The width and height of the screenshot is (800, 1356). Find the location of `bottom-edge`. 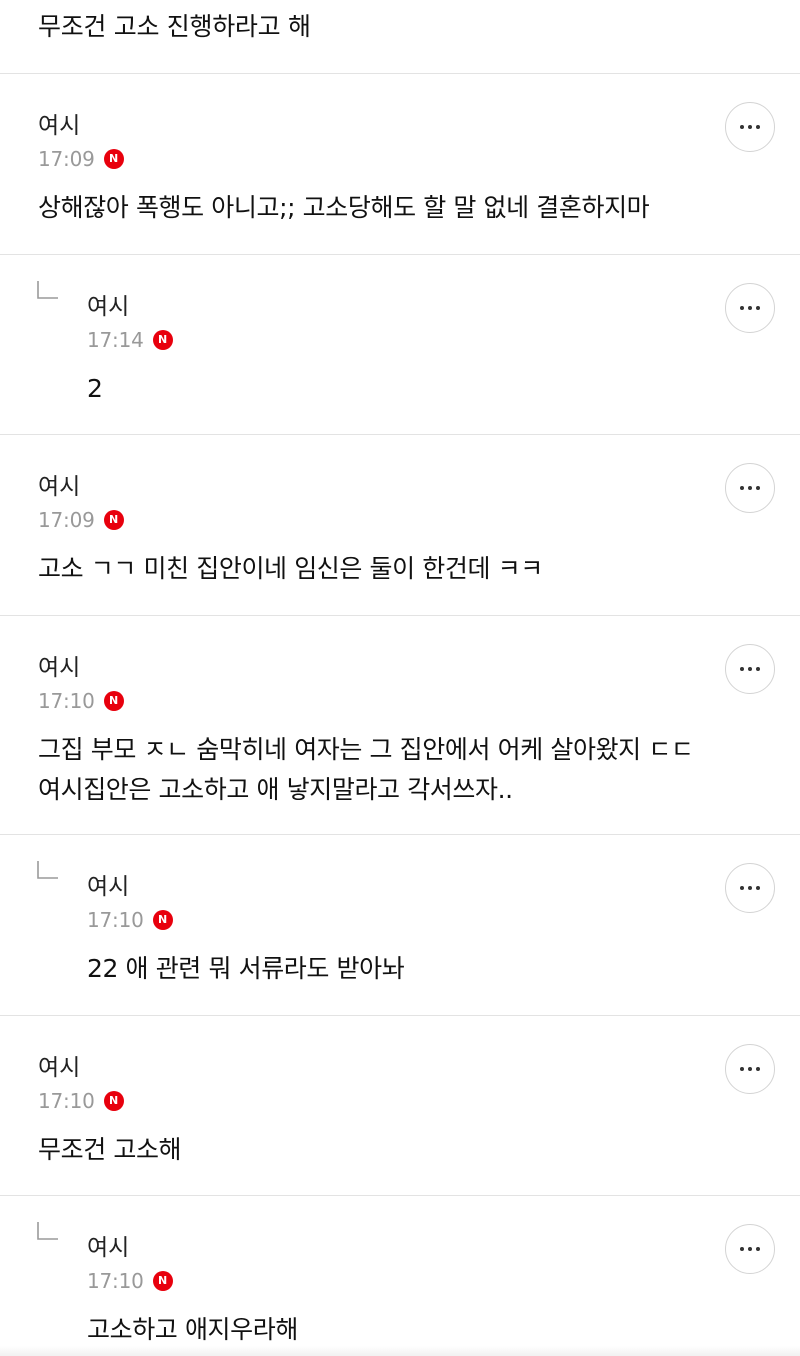

bottom-edge is located at coordinates (400, 1351).